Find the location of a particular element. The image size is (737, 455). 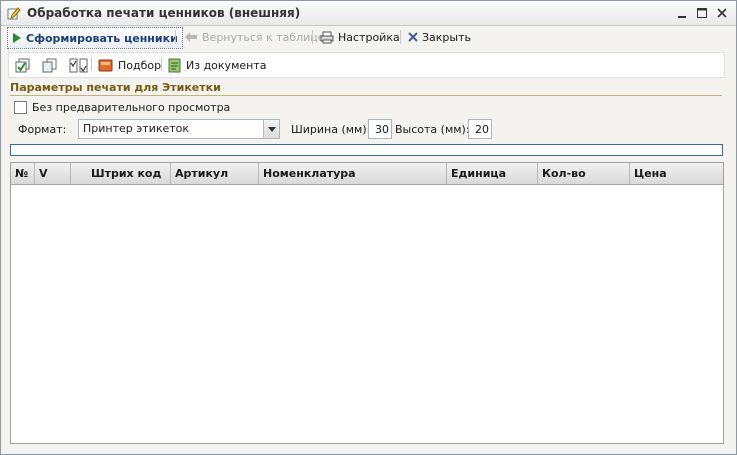

column-header-quantity: Кол-во is located at coordinates (584, 173).